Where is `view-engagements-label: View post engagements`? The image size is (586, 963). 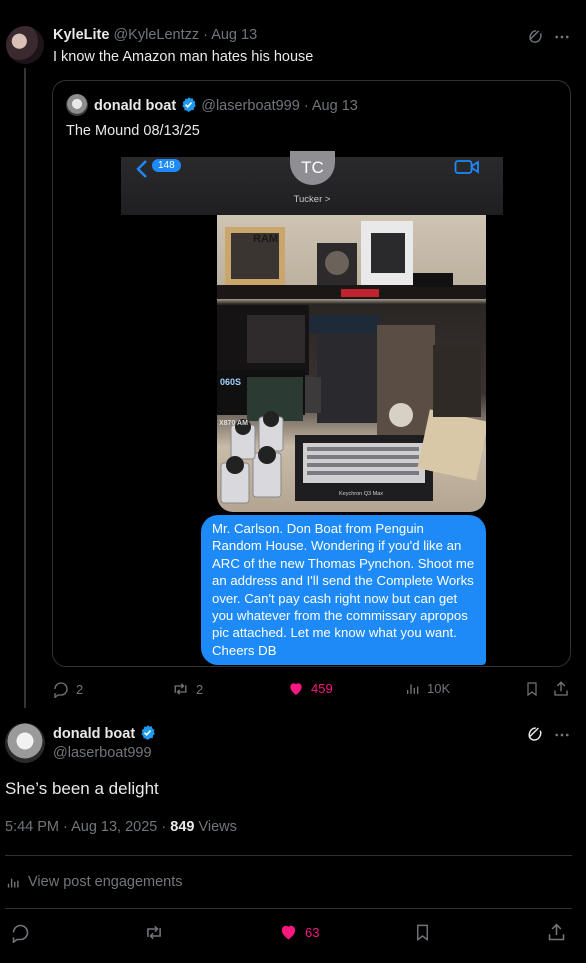 view-engagements-label: View post engagements is located at coordinates (105, 882).